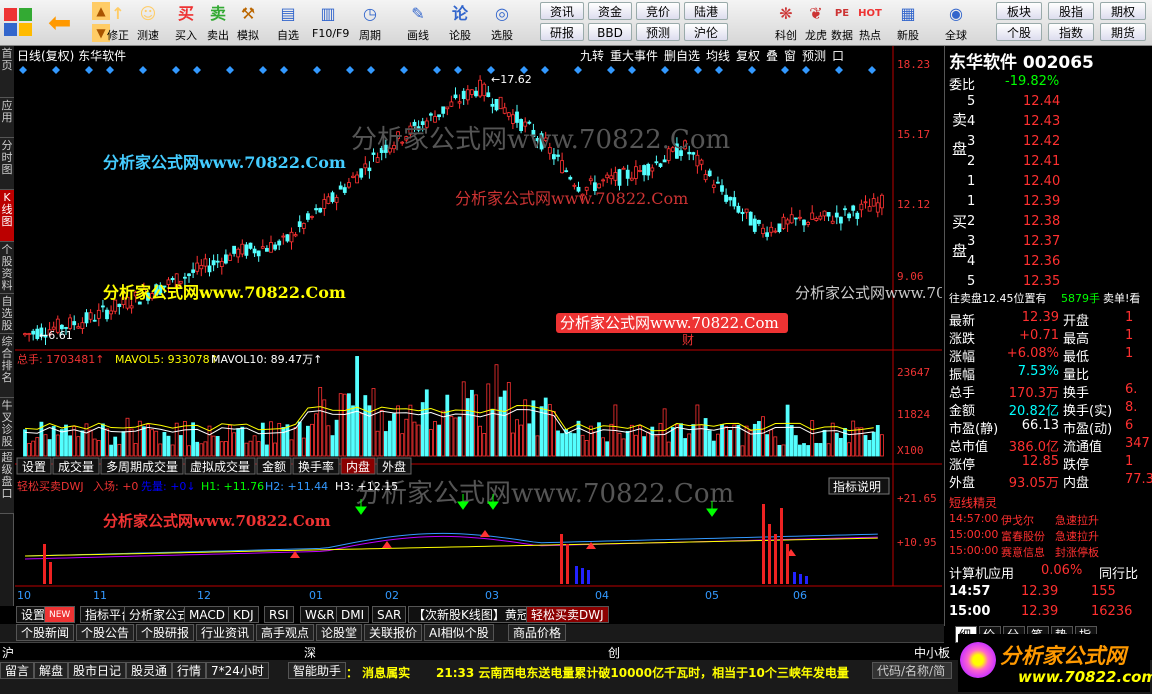 The width and height of the screenshot is (1152, 694). I want to click on status-item-5: 7*24小时, so click(237, 670).